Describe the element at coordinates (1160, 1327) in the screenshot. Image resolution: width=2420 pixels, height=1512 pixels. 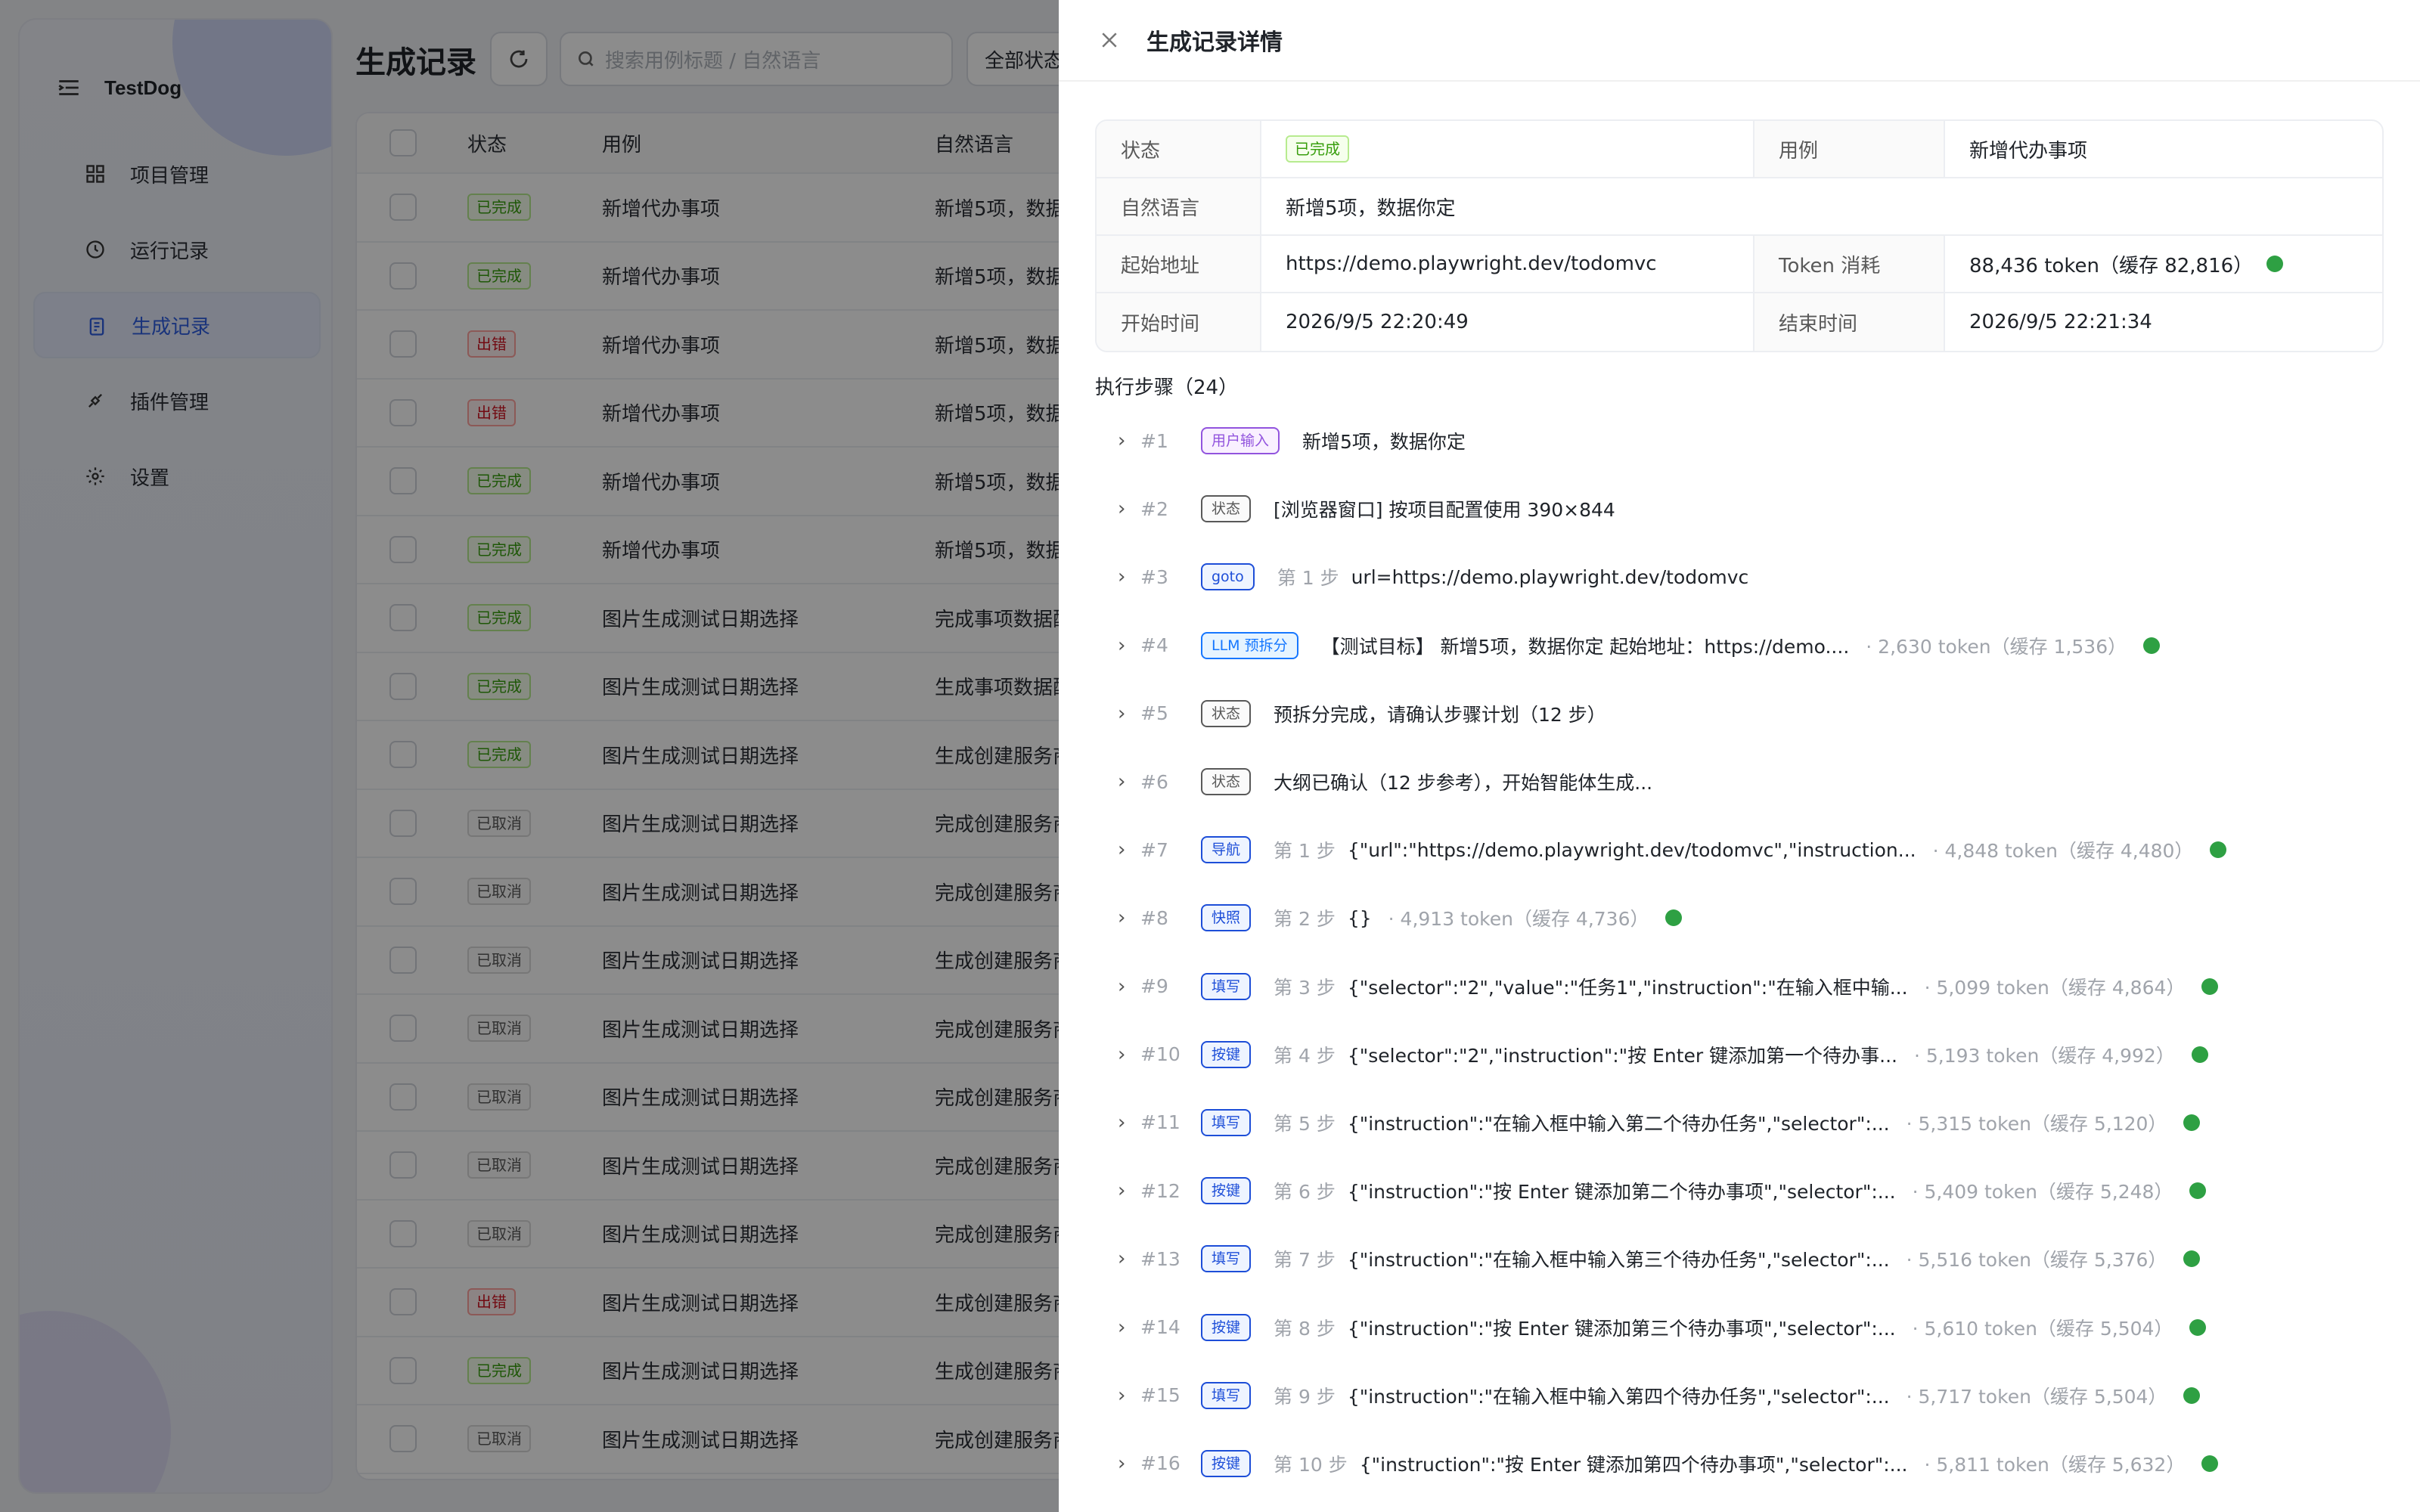
I see `step-number: #14` at that location.